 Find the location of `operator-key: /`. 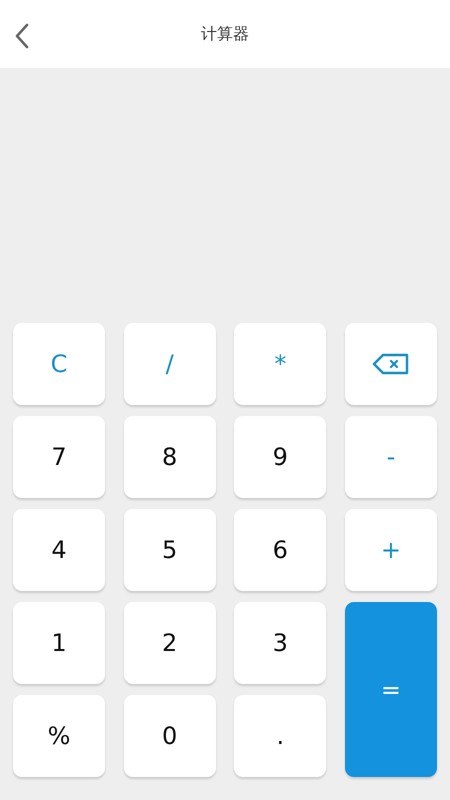

operator-key: / is located at coordinates (170, 364).